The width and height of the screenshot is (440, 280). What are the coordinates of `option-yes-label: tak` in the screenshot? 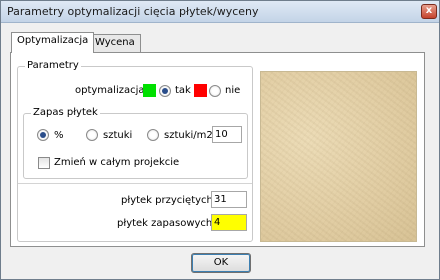 It's located at (183, 90).